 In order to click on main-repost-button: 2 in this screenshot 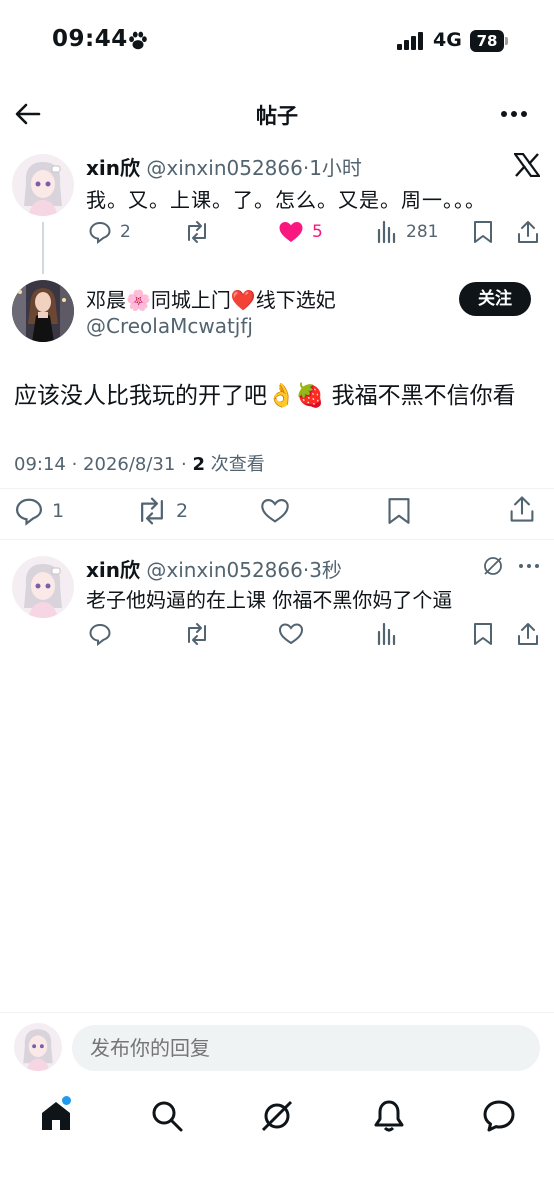, I will do `click(162, 511)`.